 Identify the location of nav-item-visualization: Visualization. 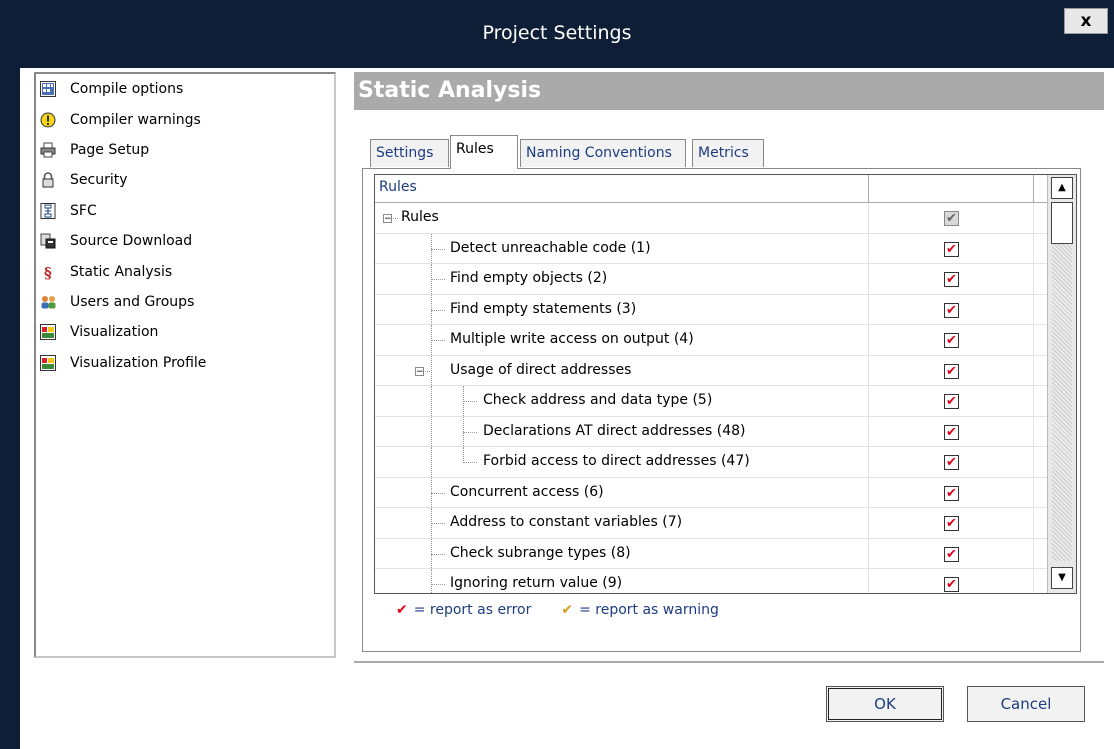
(185, 332).